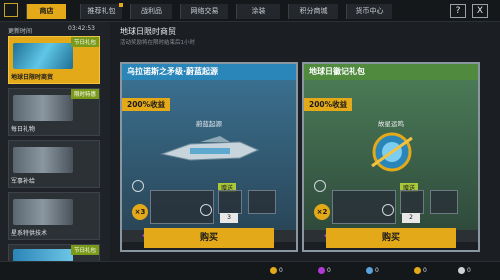 This screenshot has width=500, height=280. Describe the element at coordinates (322, 212) in the screenshot. I see `quantity-badge: ×2` at that location.